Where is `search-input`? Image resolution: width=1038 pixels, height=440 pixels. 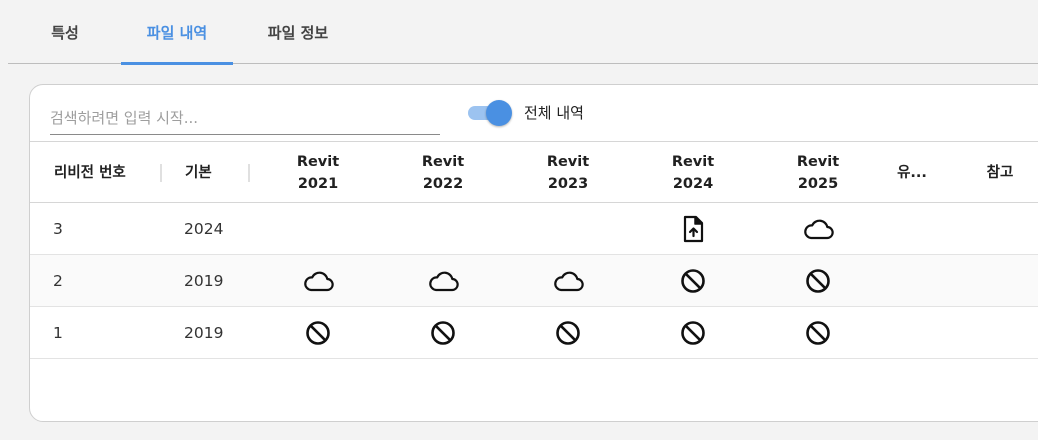 search-input is located at coordinates (245, 115).